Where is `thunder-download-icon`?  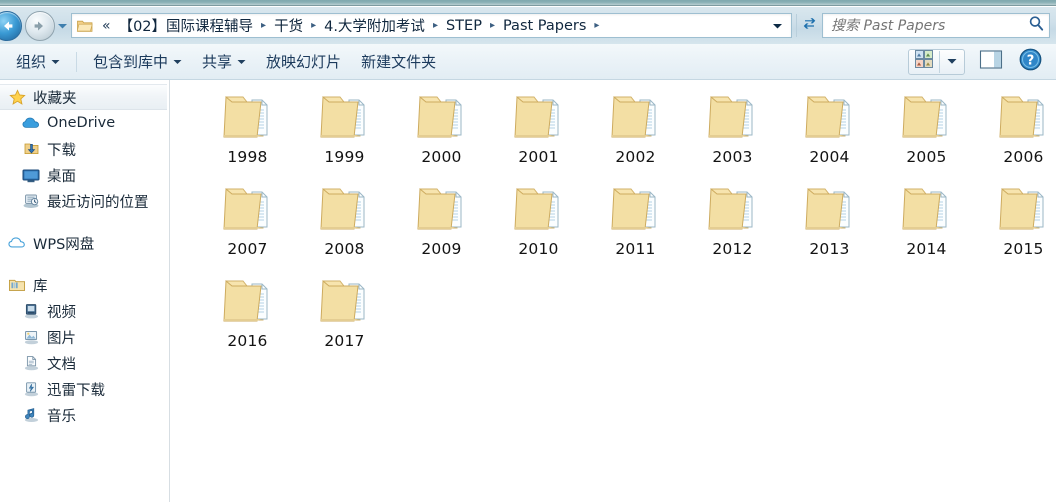 thunder-download-icon is located at coordinates (31, 389).